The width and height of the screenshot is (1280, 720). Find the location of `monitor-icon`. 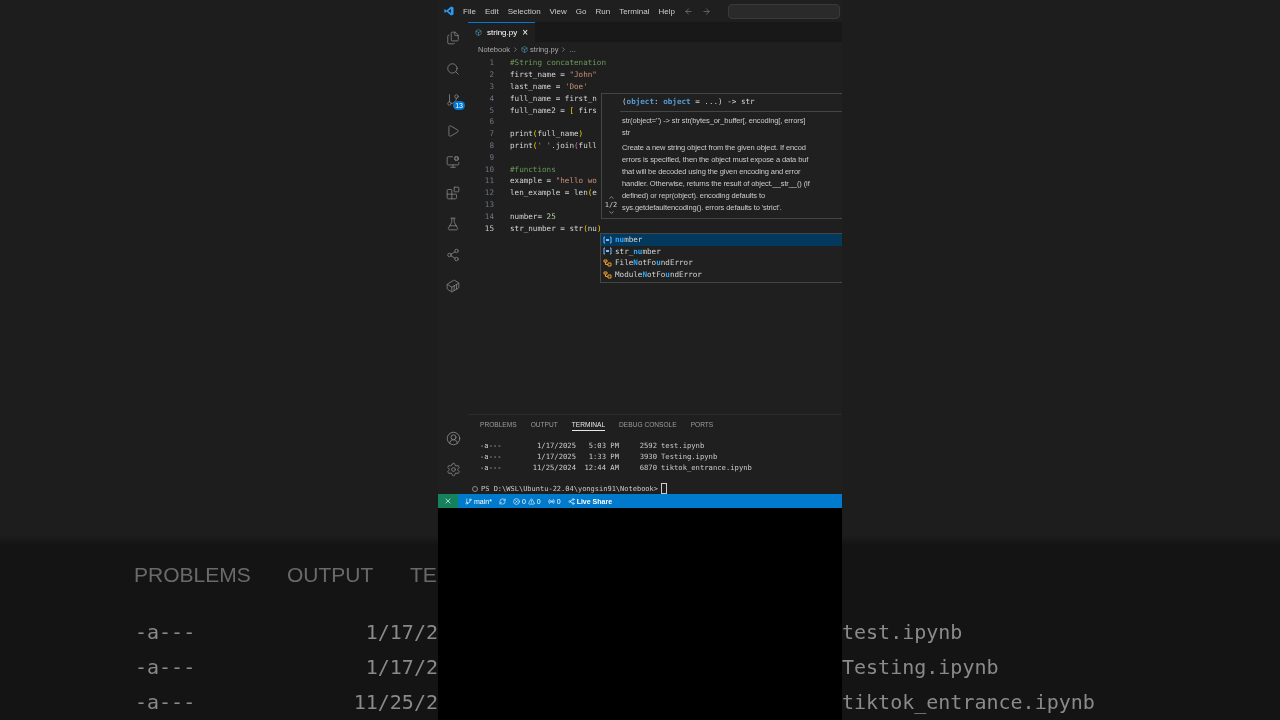

monitor-icon is located at coordinates (453, 162).